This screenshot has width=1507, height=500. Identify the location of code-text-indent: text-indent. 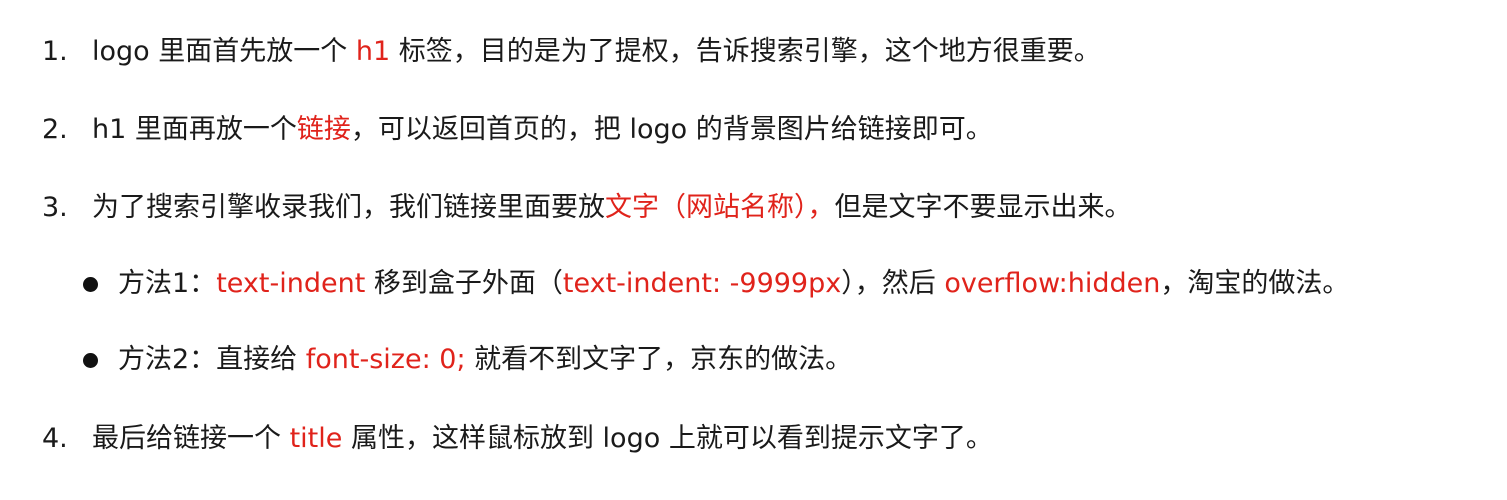
(291, 283).